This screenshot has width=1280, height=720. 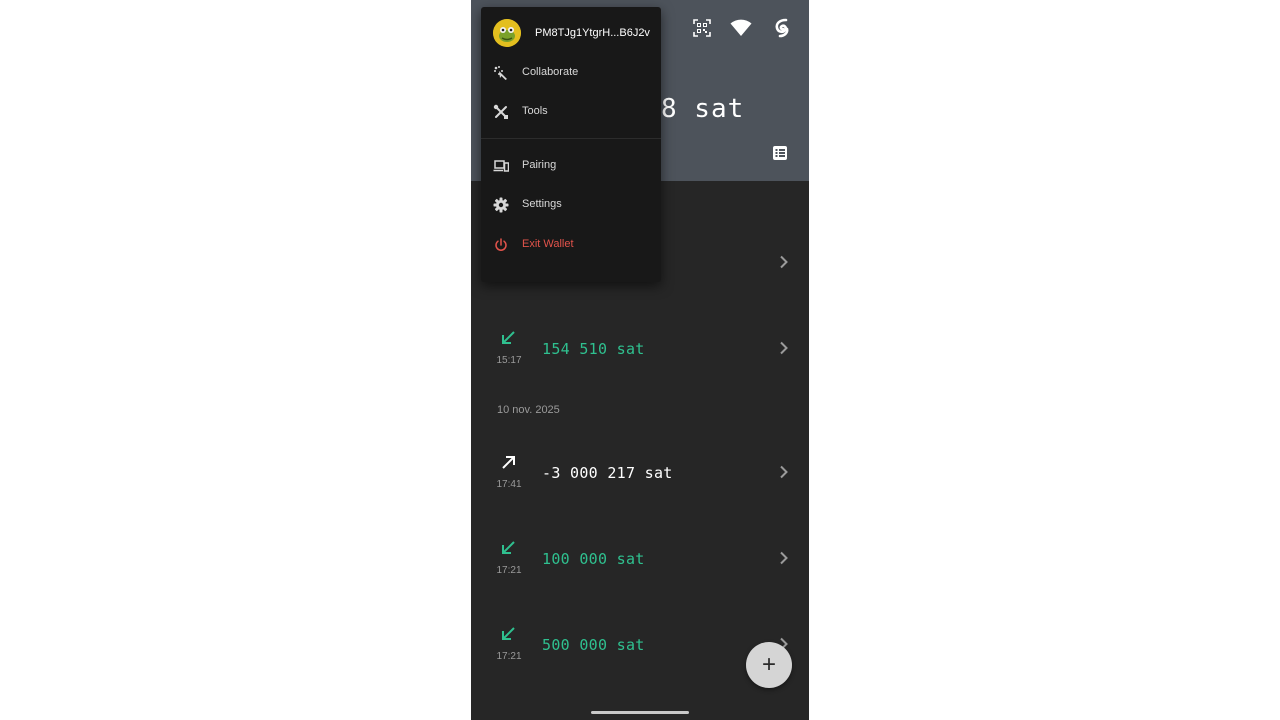 I want to click on menu-divider, so click(x=571, y=138).